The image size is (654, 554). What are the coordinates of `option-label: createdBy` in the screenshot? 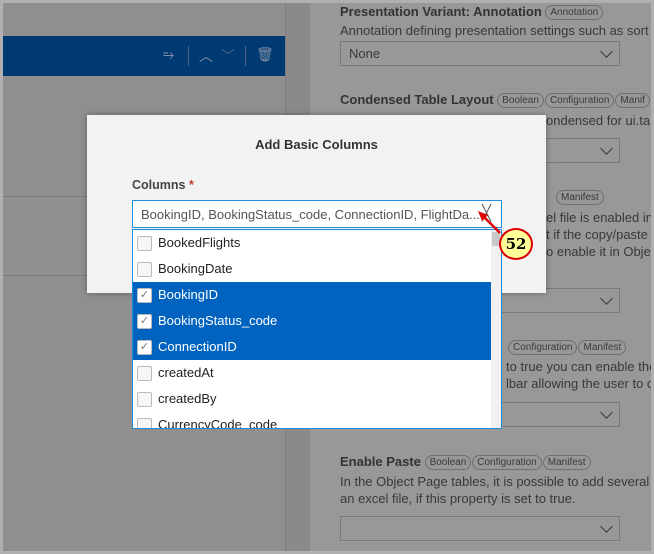 It's located at (187, 398).